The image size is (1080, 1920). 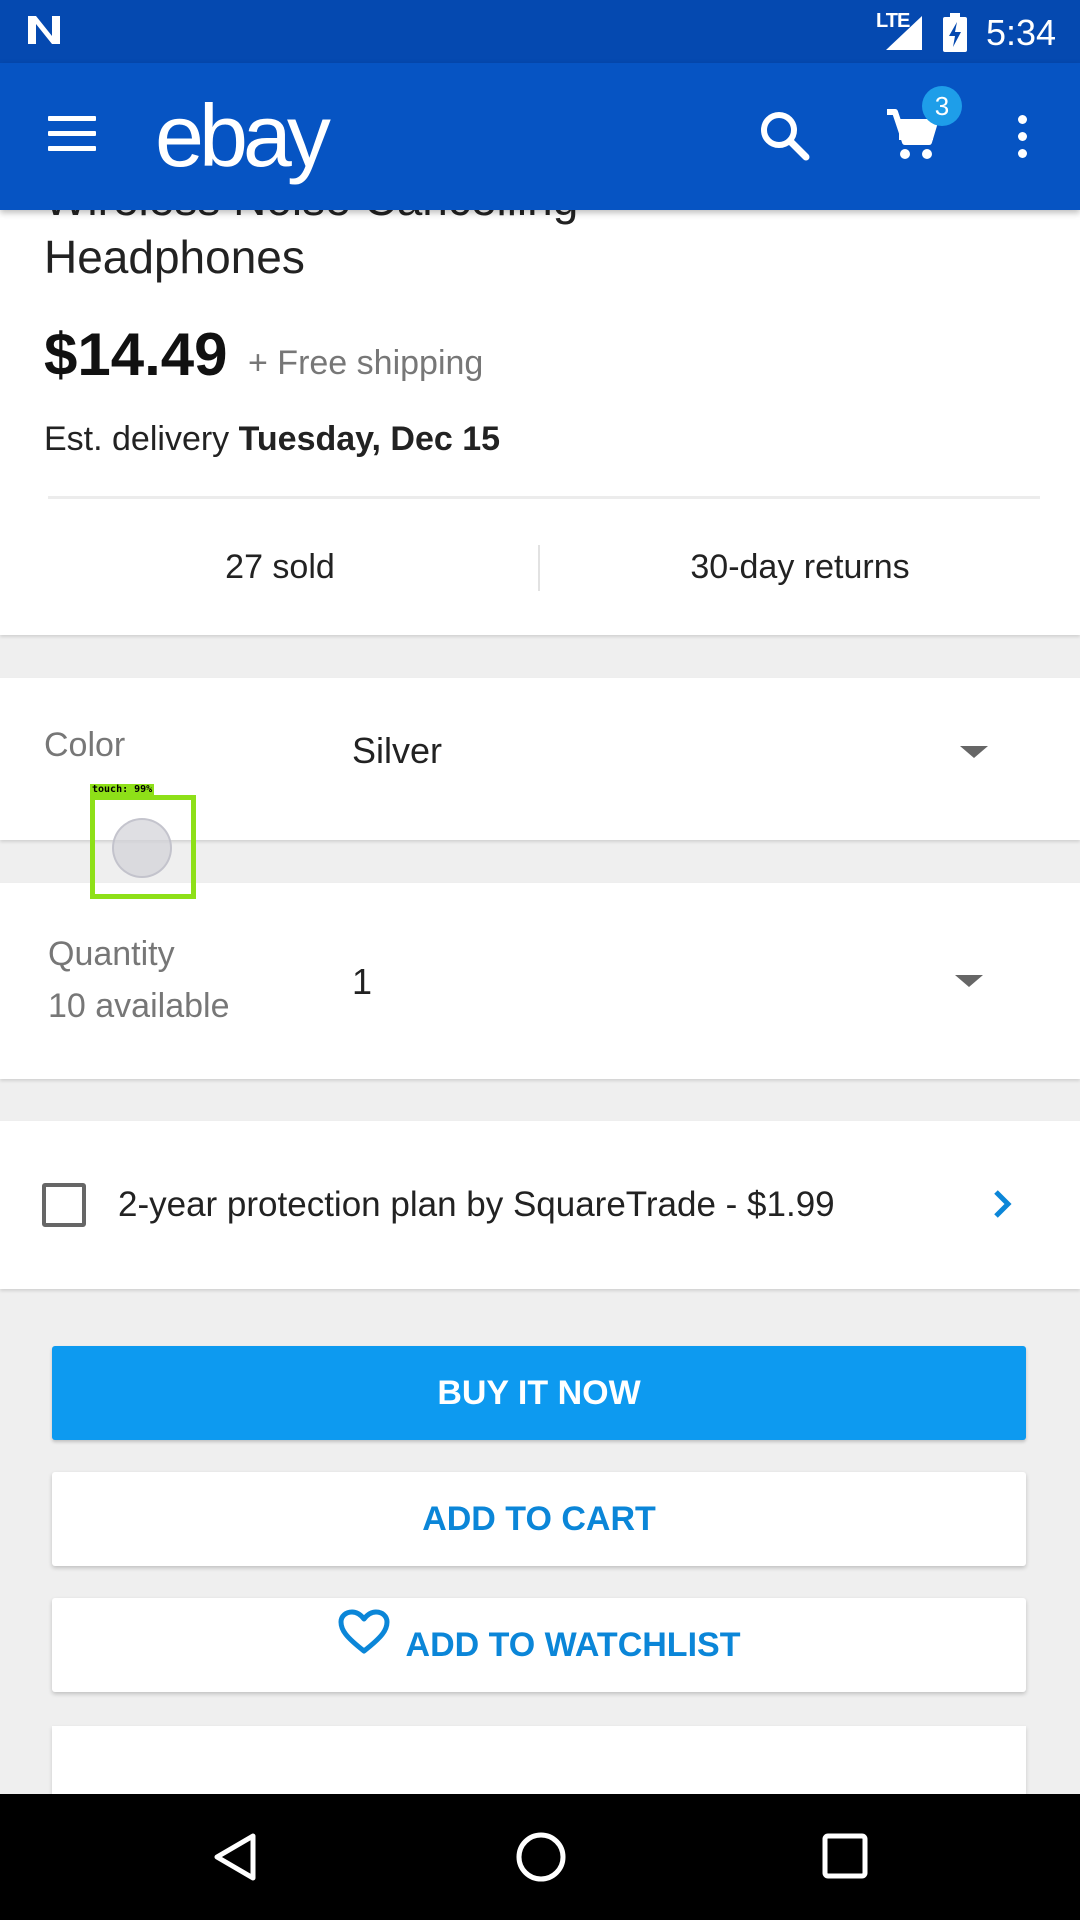 I want to click on product-price: $14.49, so click(x=136, y=354).